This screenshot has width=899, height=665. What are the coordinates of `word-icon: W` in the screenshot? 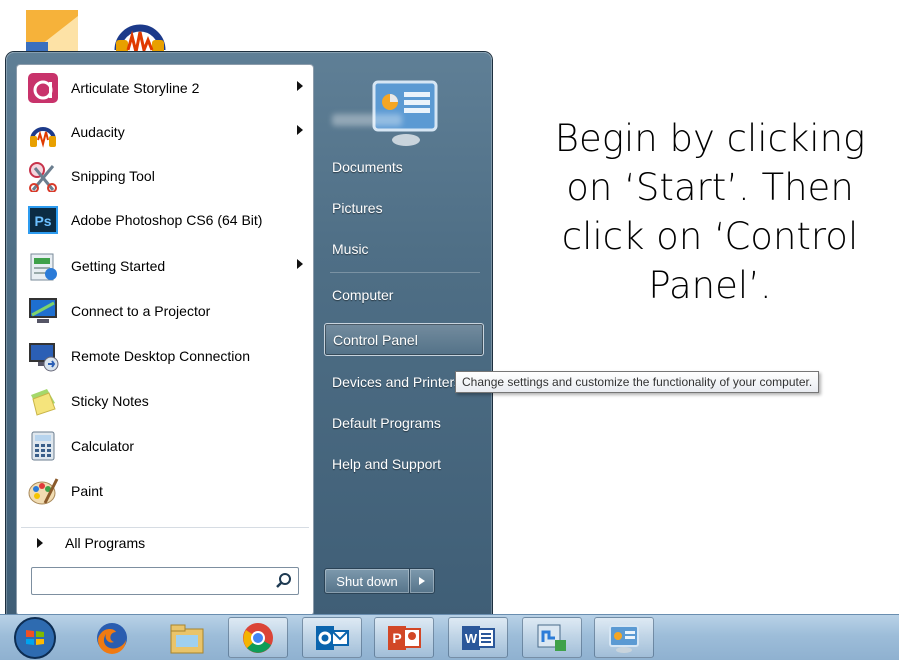 It's located at (478, 637).